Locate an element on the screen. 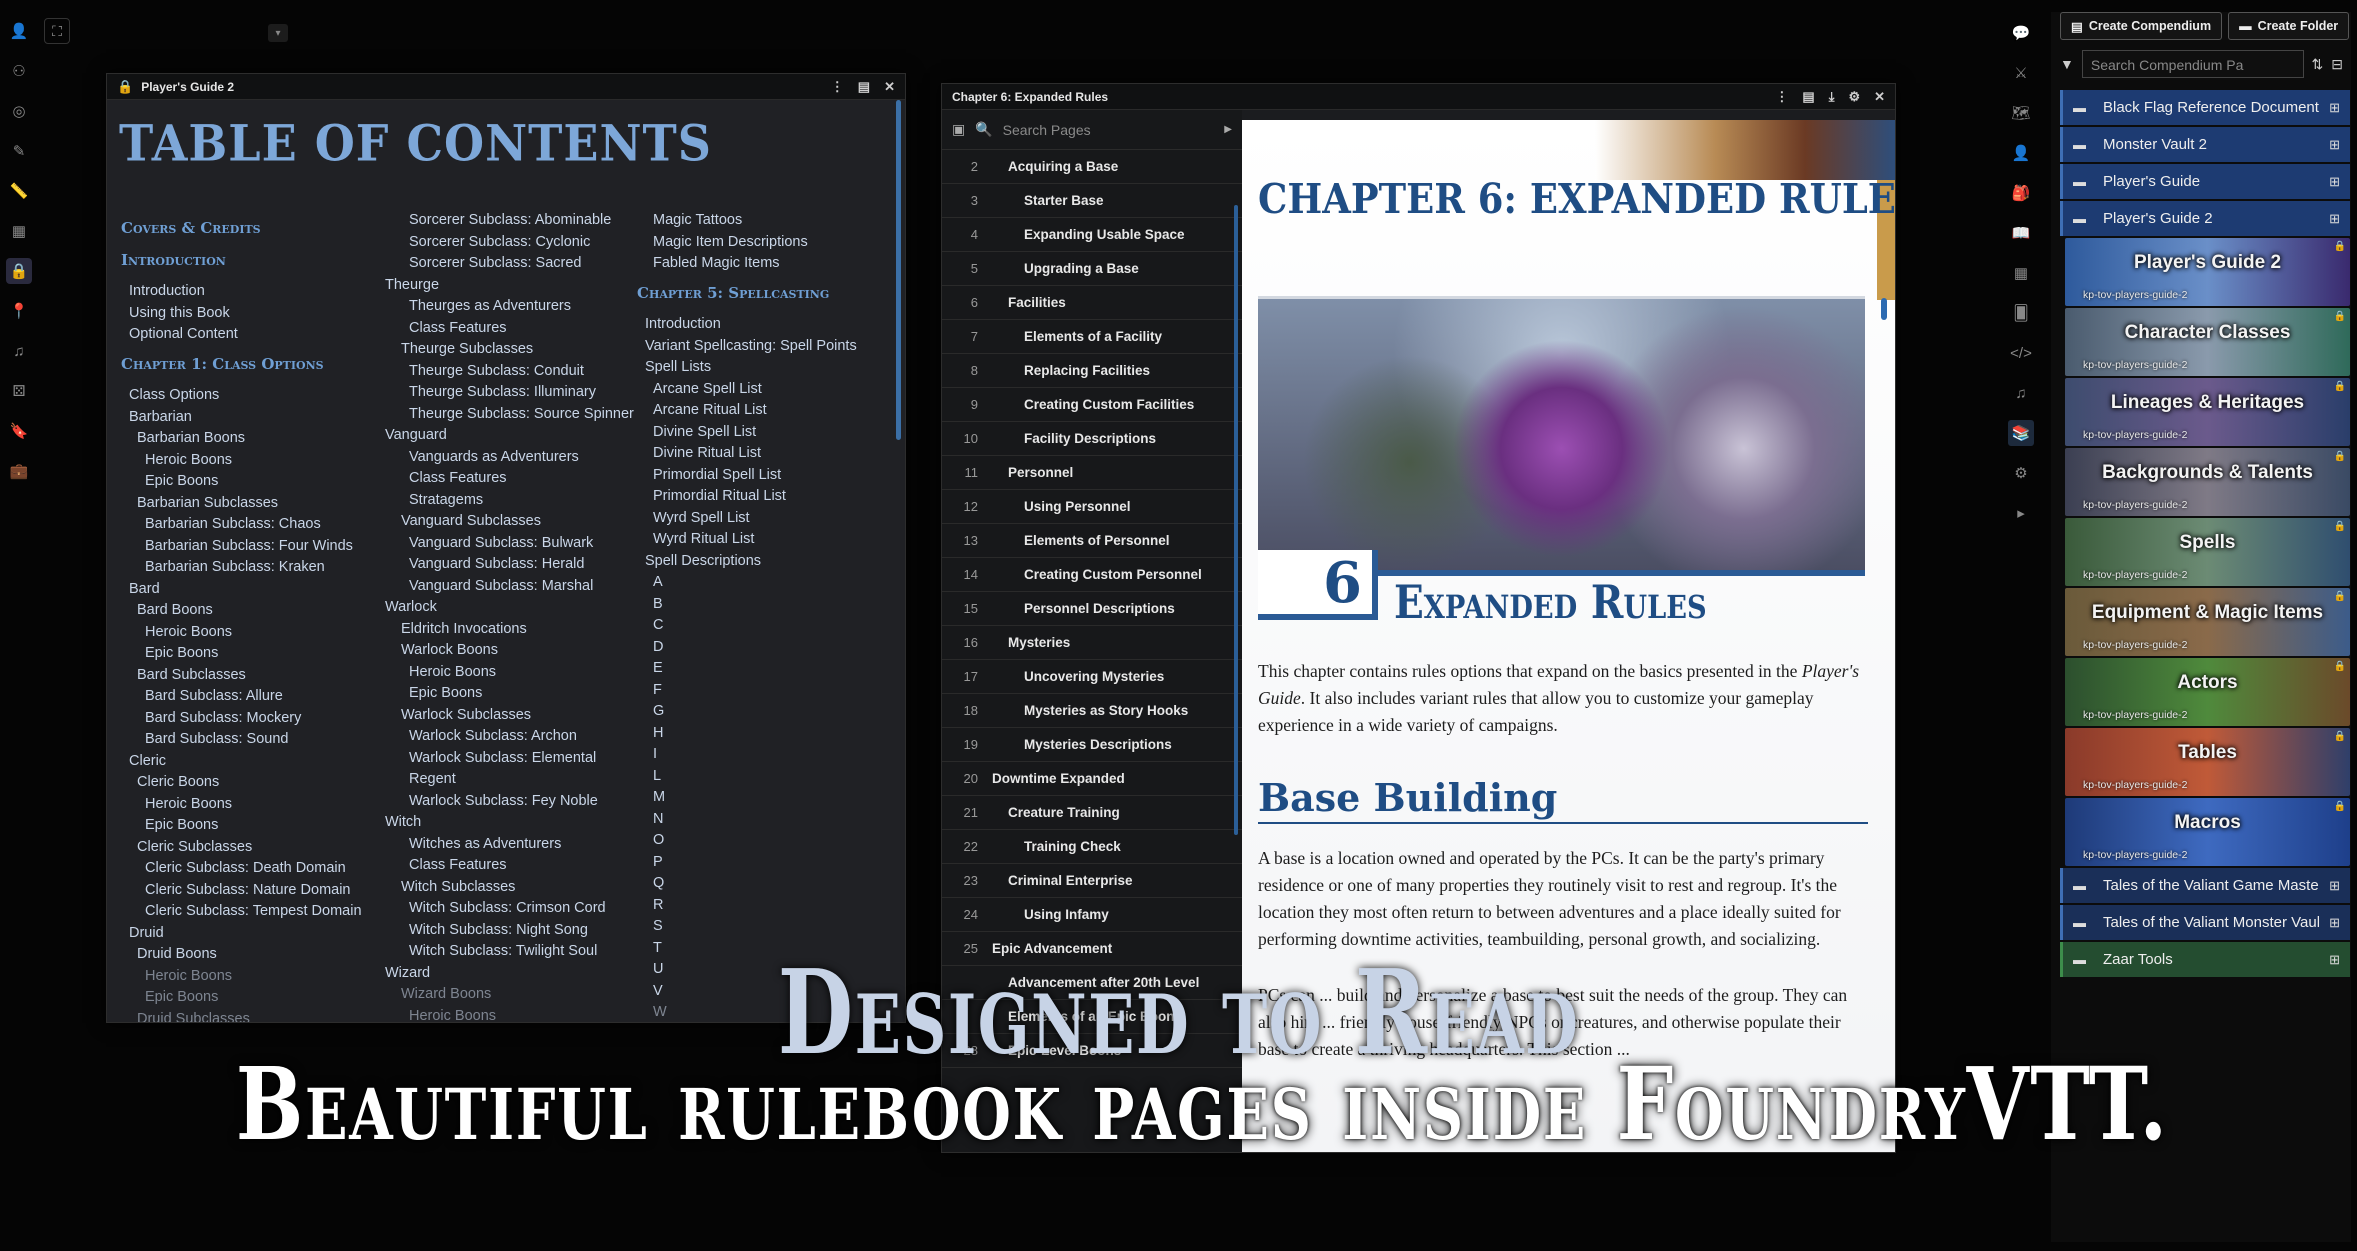 The image size is (2357, 1251). toc-link: Vanguard is located at coordinates (510, 436).